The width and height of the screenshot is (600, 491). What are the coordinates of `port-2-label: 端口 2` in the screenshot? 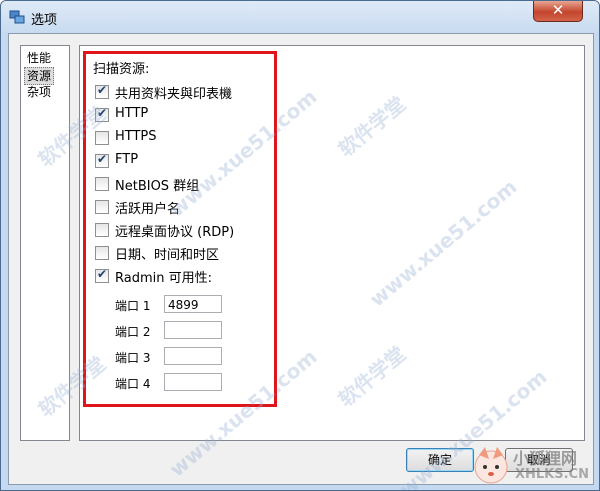 It's located at (133, 332).